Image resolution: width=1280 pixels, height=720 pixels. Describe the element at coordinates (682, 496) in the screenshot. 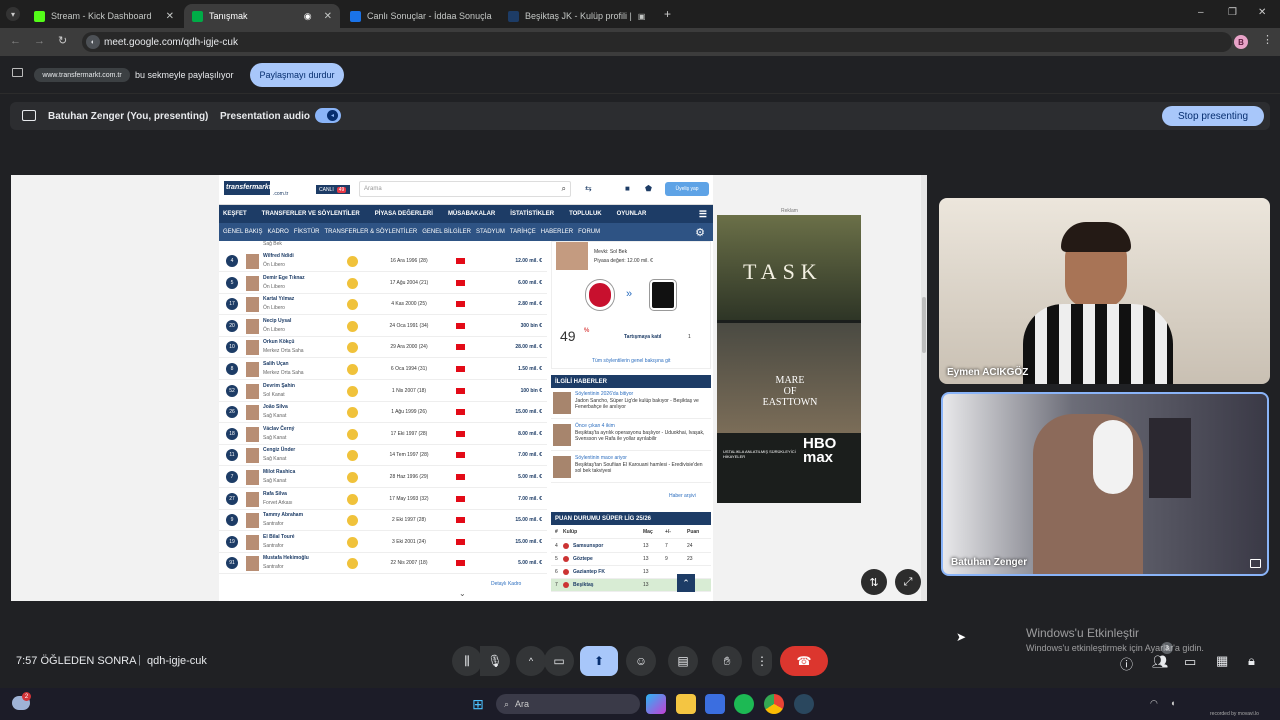

I see `news-archive-link: Haber arşivi` at that location.